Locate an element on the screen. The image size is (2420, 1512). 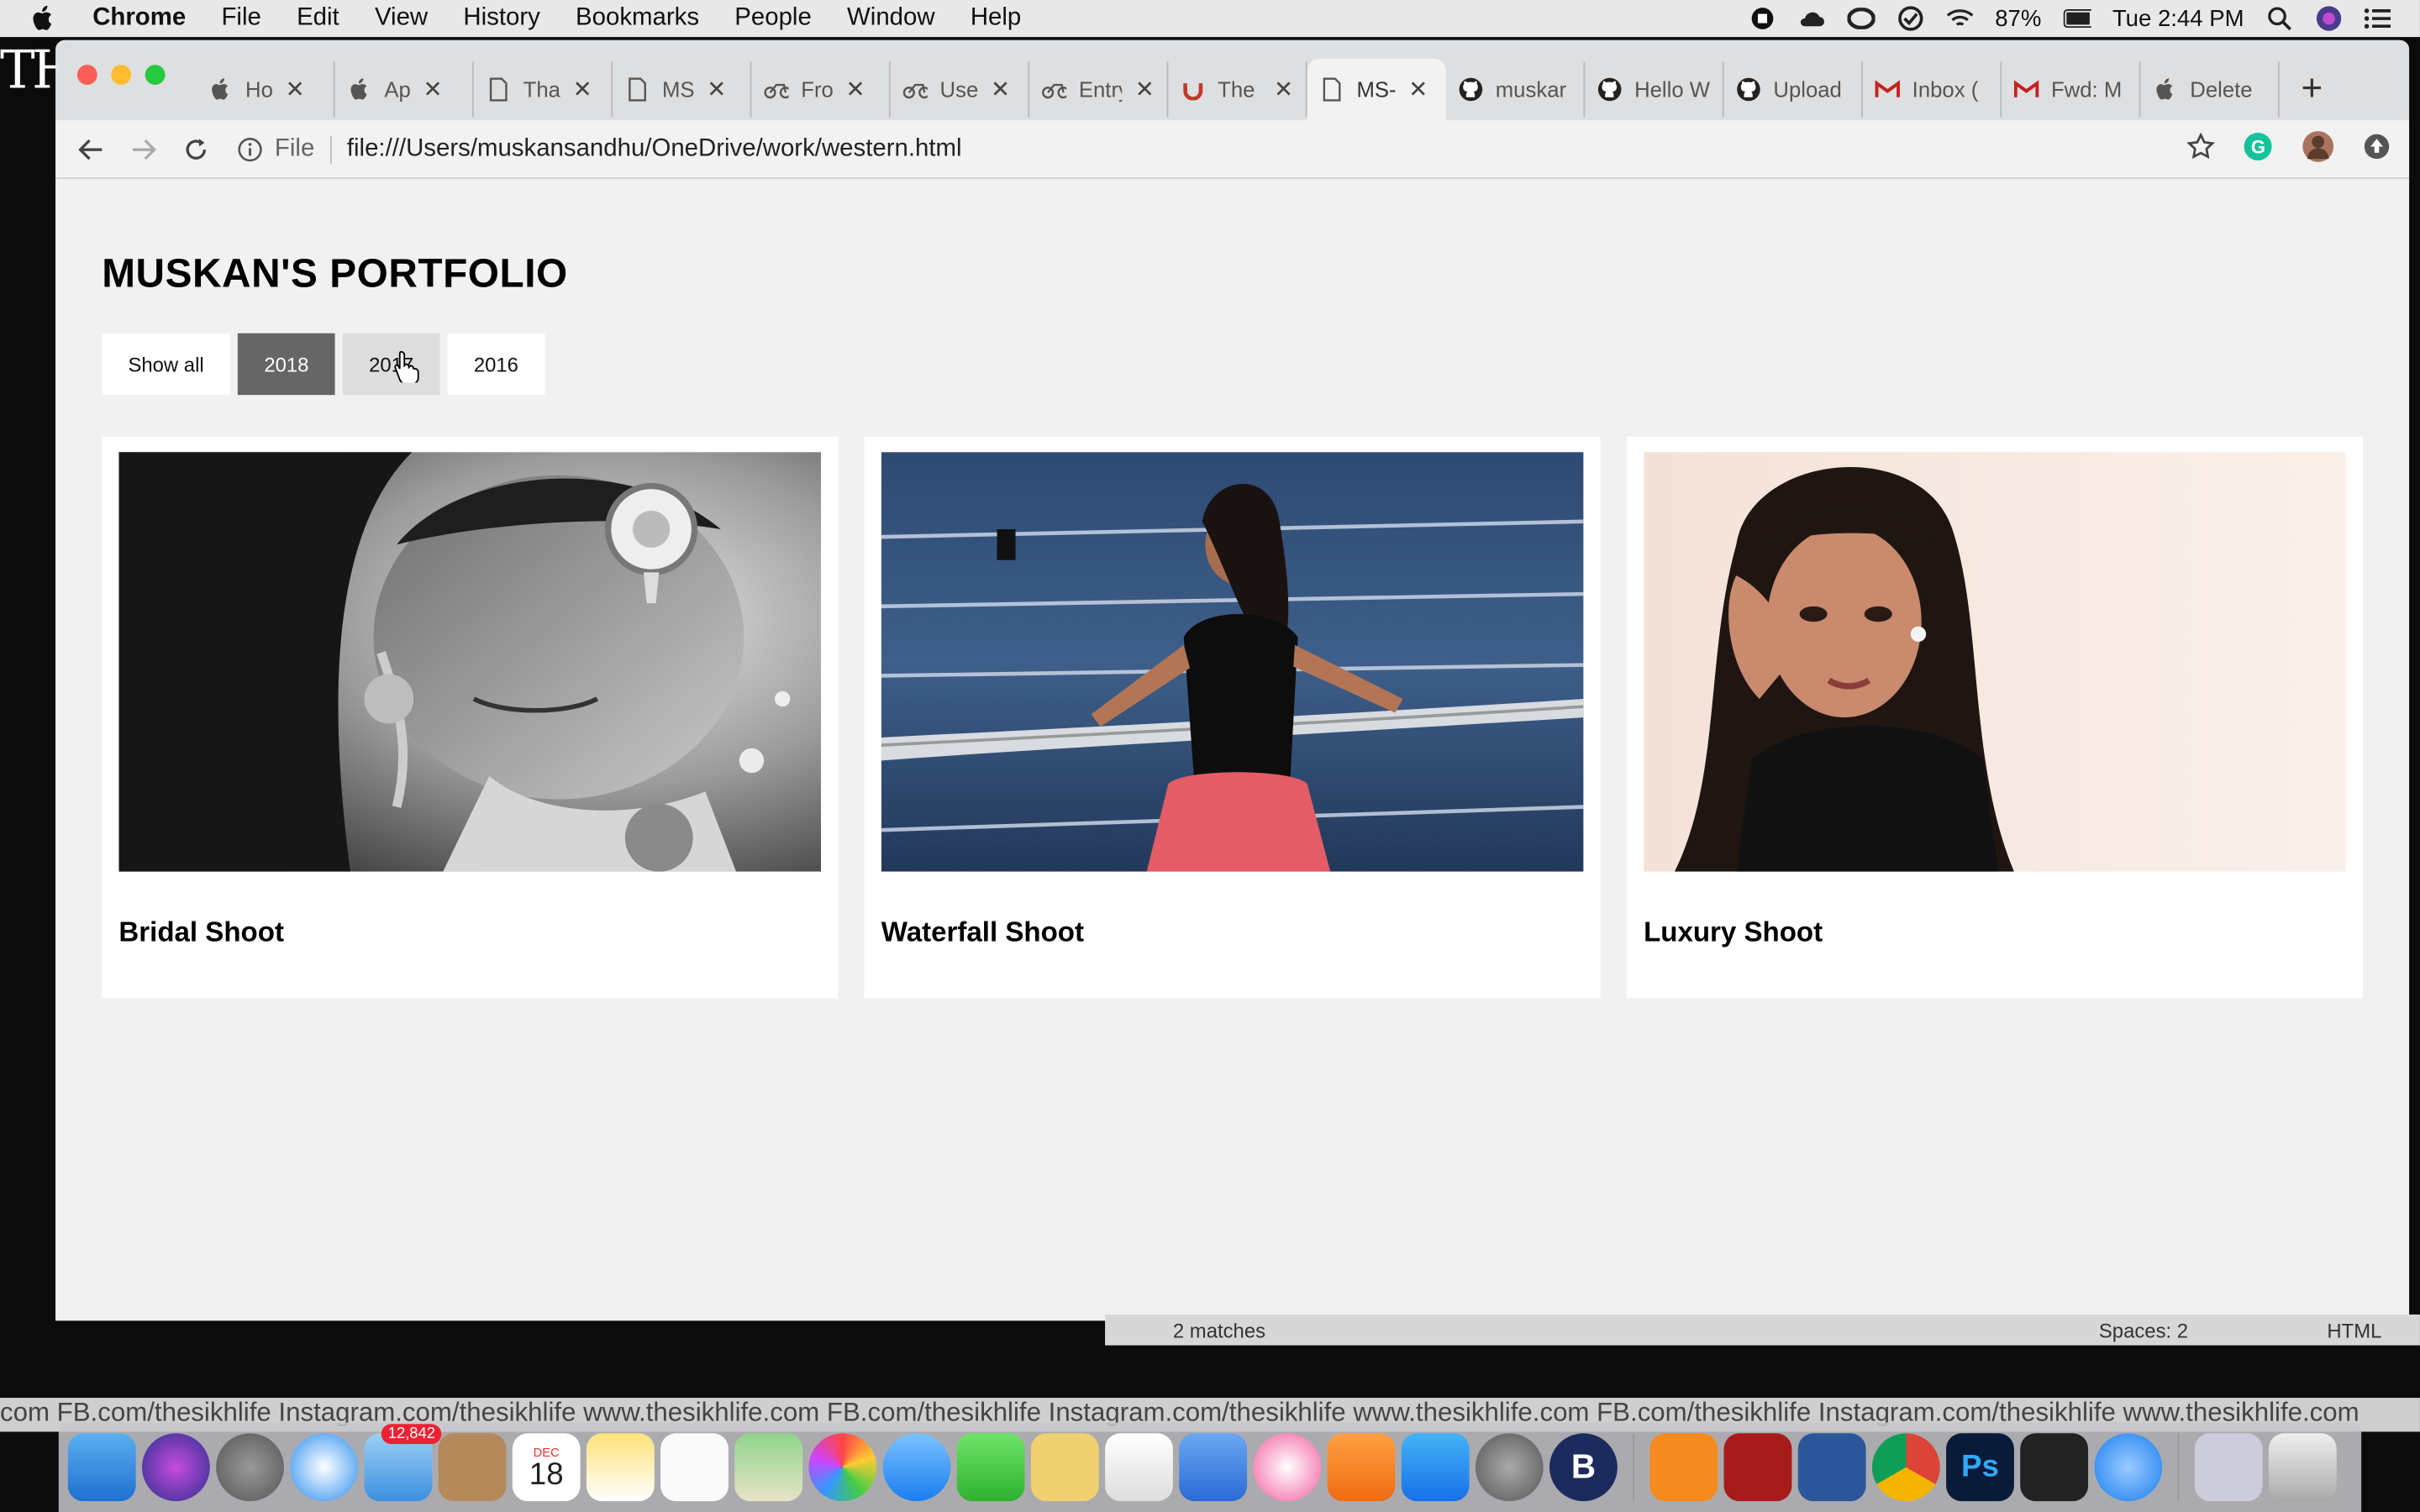
browser-tab: The Co ✕ is located at coordinates (1237, 89).